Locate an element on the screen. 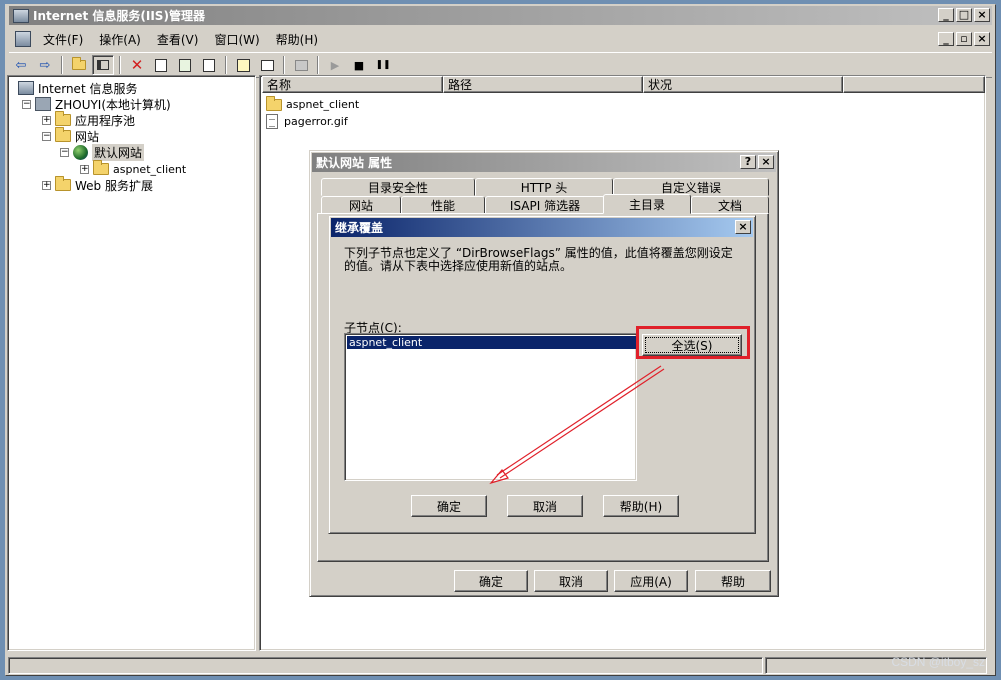 This screenshot has height=680, width=1001. website-globe-icon is located at coordinates (80, 152).